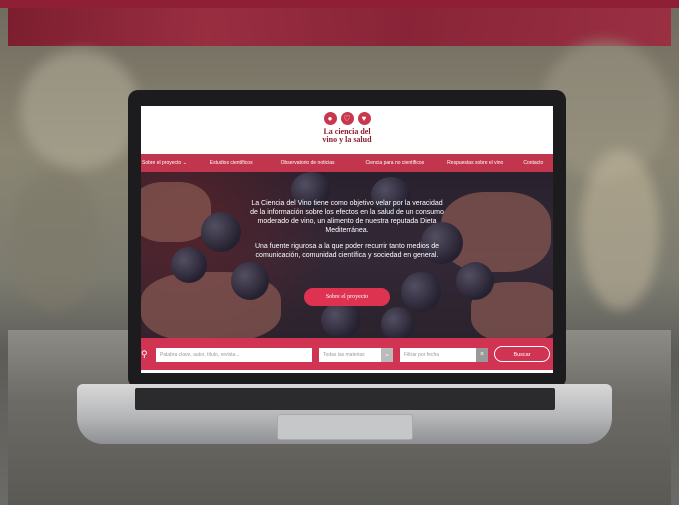 This screenshot has height=505, width=679. What do you see at coordinates (345, 399) in the screenshot?
I see `laptop-keyboard` at bounding box center [345, 399].